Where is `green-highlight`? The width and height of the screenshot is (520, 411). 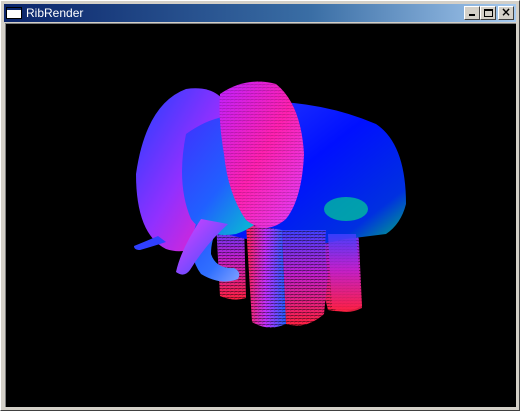
green-highlight is located at coordinates (346, 209).